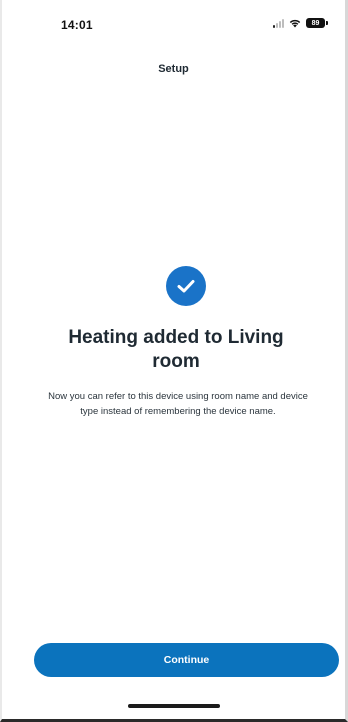  I want to click on status-icons: 89, so click(300, 23).